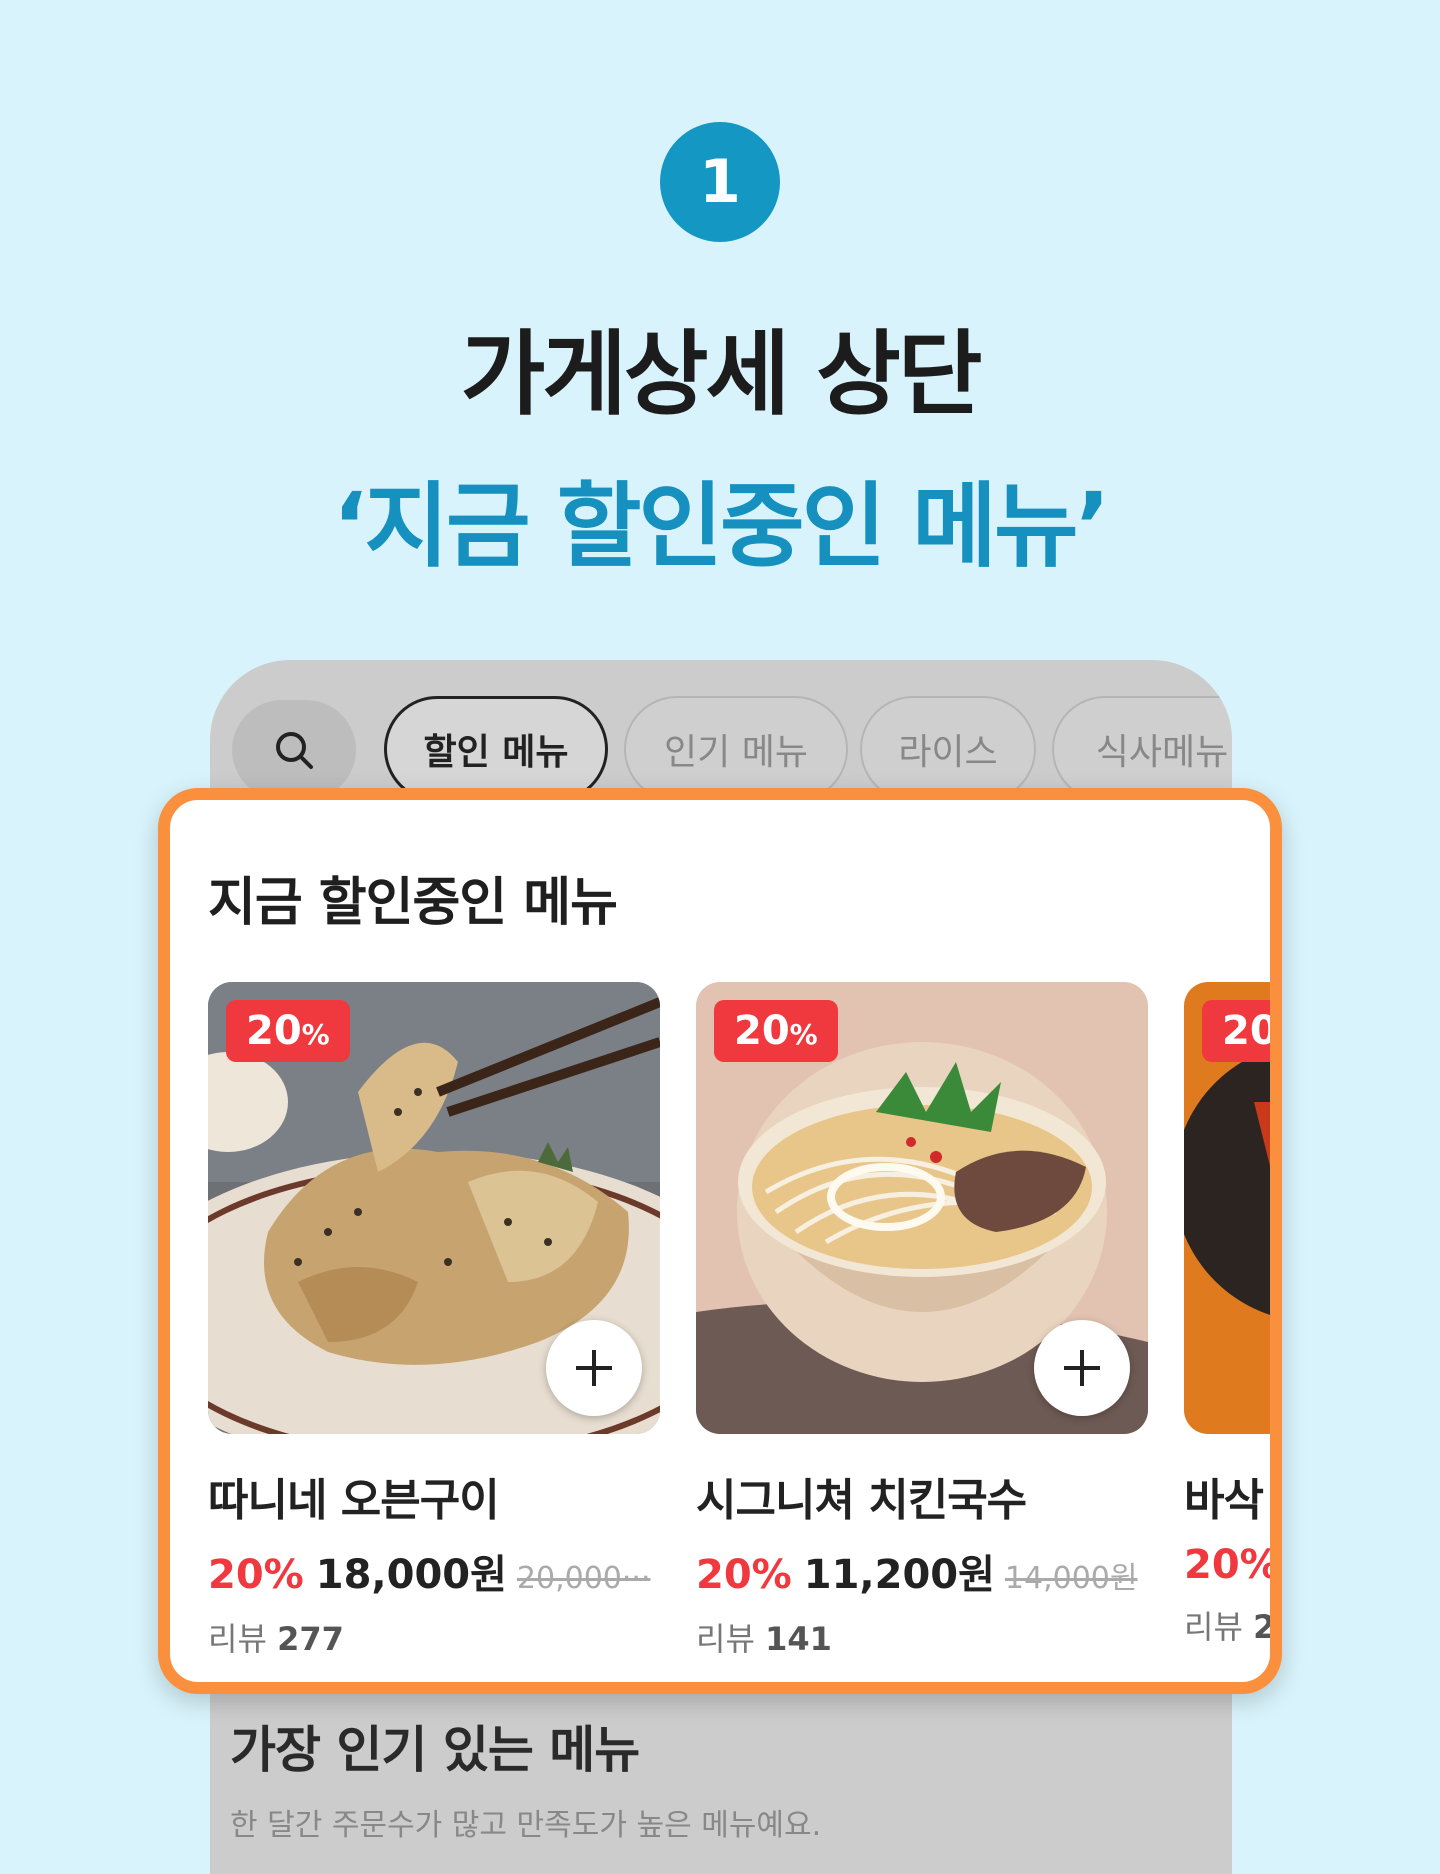  Describe the element at coordinates (354, 1500) in the screenshot. I see `menu-item-name: 따니네 오븐구이` at that location.